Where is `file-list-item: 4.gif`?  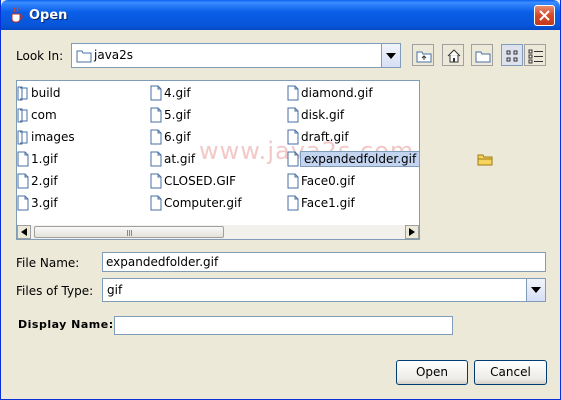
file-list-item: 4.gif is located at coordinates (215, 93).